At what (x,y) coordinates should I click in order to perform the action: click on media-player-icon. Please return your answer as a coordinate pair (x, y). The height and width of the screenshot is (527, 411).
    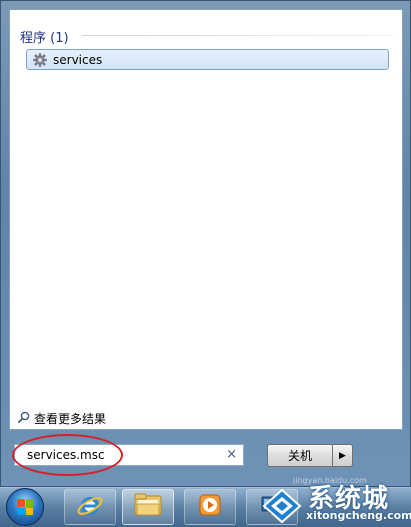
    Looking at the image, I should click on (210, 507).